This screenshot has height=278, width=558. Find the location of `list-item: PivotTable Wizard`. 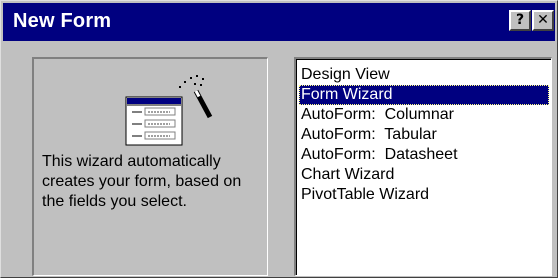

list-item: PivotTable Wizard is located at coordinates (424, 195).